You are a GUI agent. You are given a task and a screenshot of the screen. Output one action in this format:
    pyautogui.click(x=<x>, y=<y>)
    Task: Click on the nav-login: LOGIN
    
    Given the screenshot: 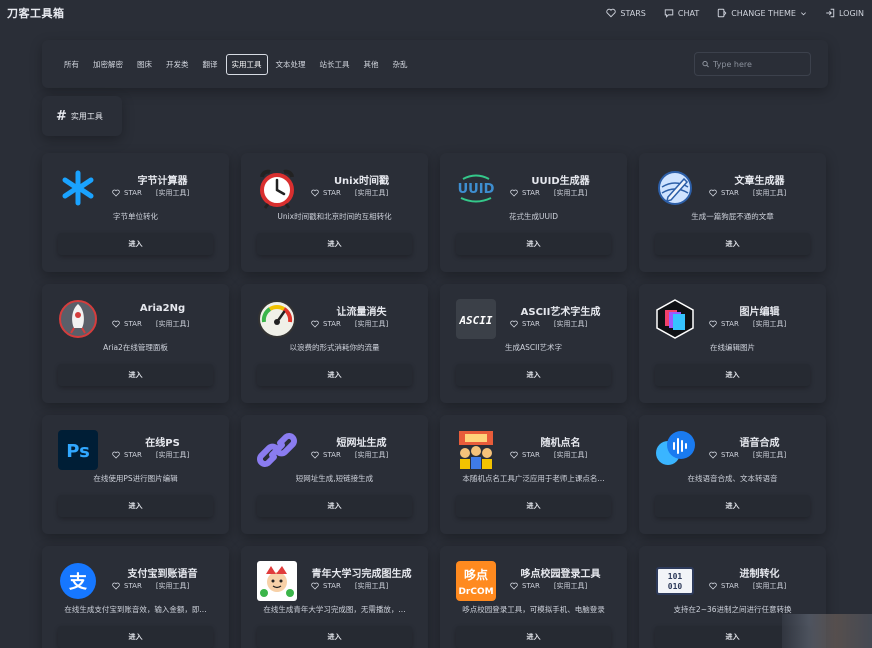 What is the action you would take?
    pyautogui.click(x=844, y=13)
    